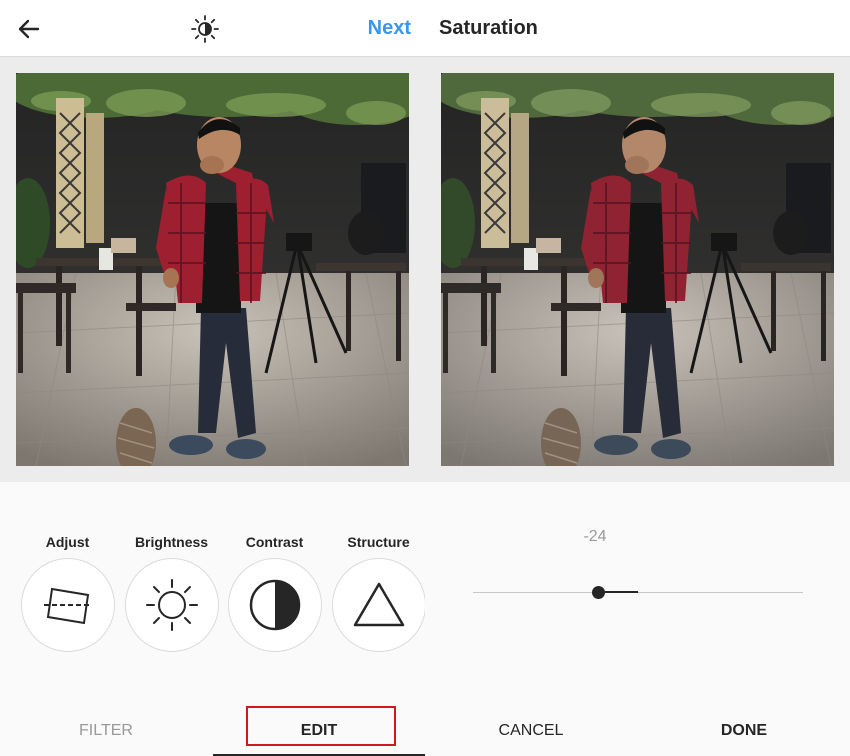 This screenshot has height=756, width=850. I want to click on tool-adjust: Adjust, so click(67, 593).